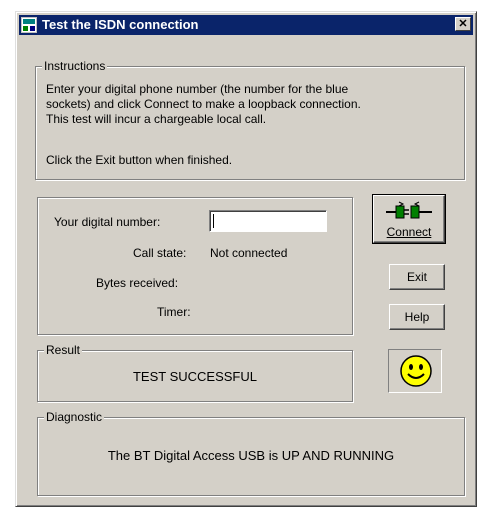 The height and width of the screenshot is (522, 488). I want to click on diagnostic-legend: Diagnostic, so click(74, 417).